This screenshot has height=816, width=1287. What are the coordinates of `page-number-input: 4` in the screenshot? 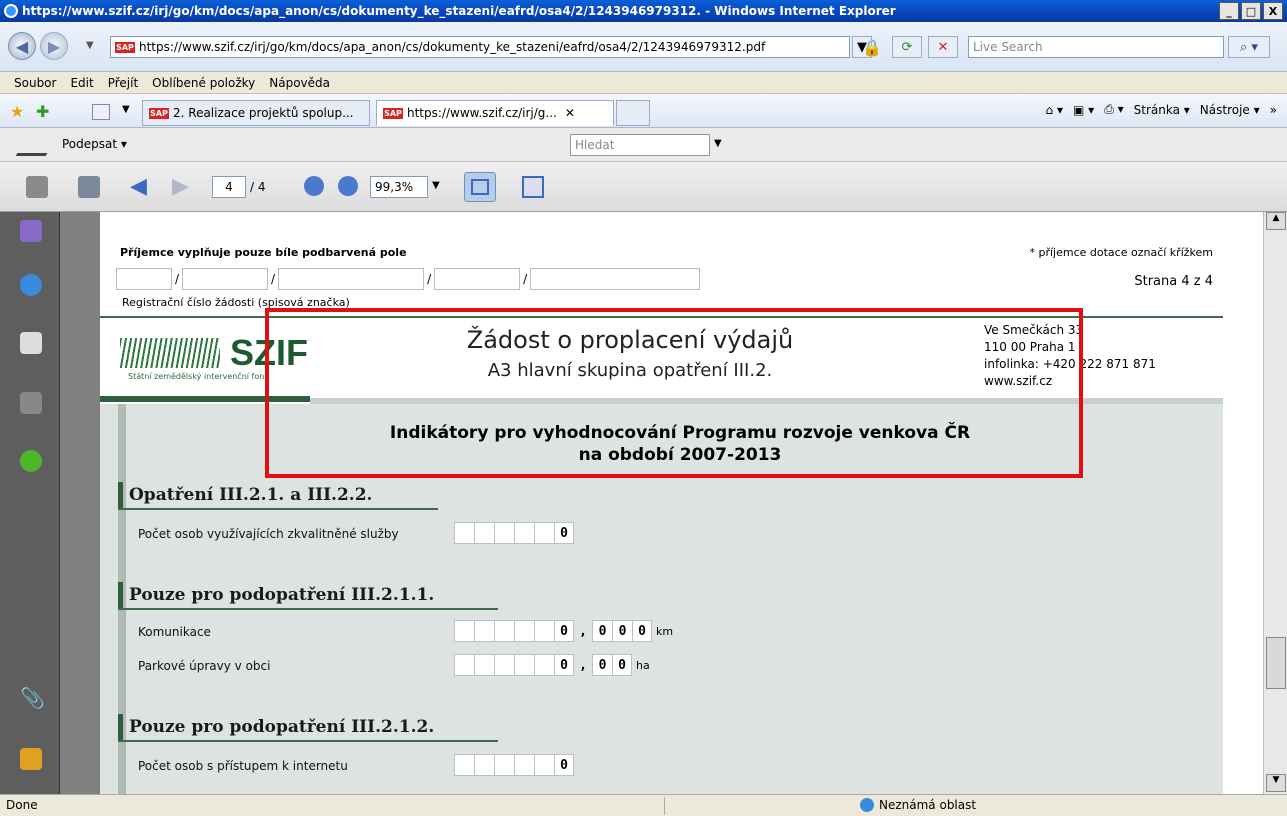 It's located at (229, 187).